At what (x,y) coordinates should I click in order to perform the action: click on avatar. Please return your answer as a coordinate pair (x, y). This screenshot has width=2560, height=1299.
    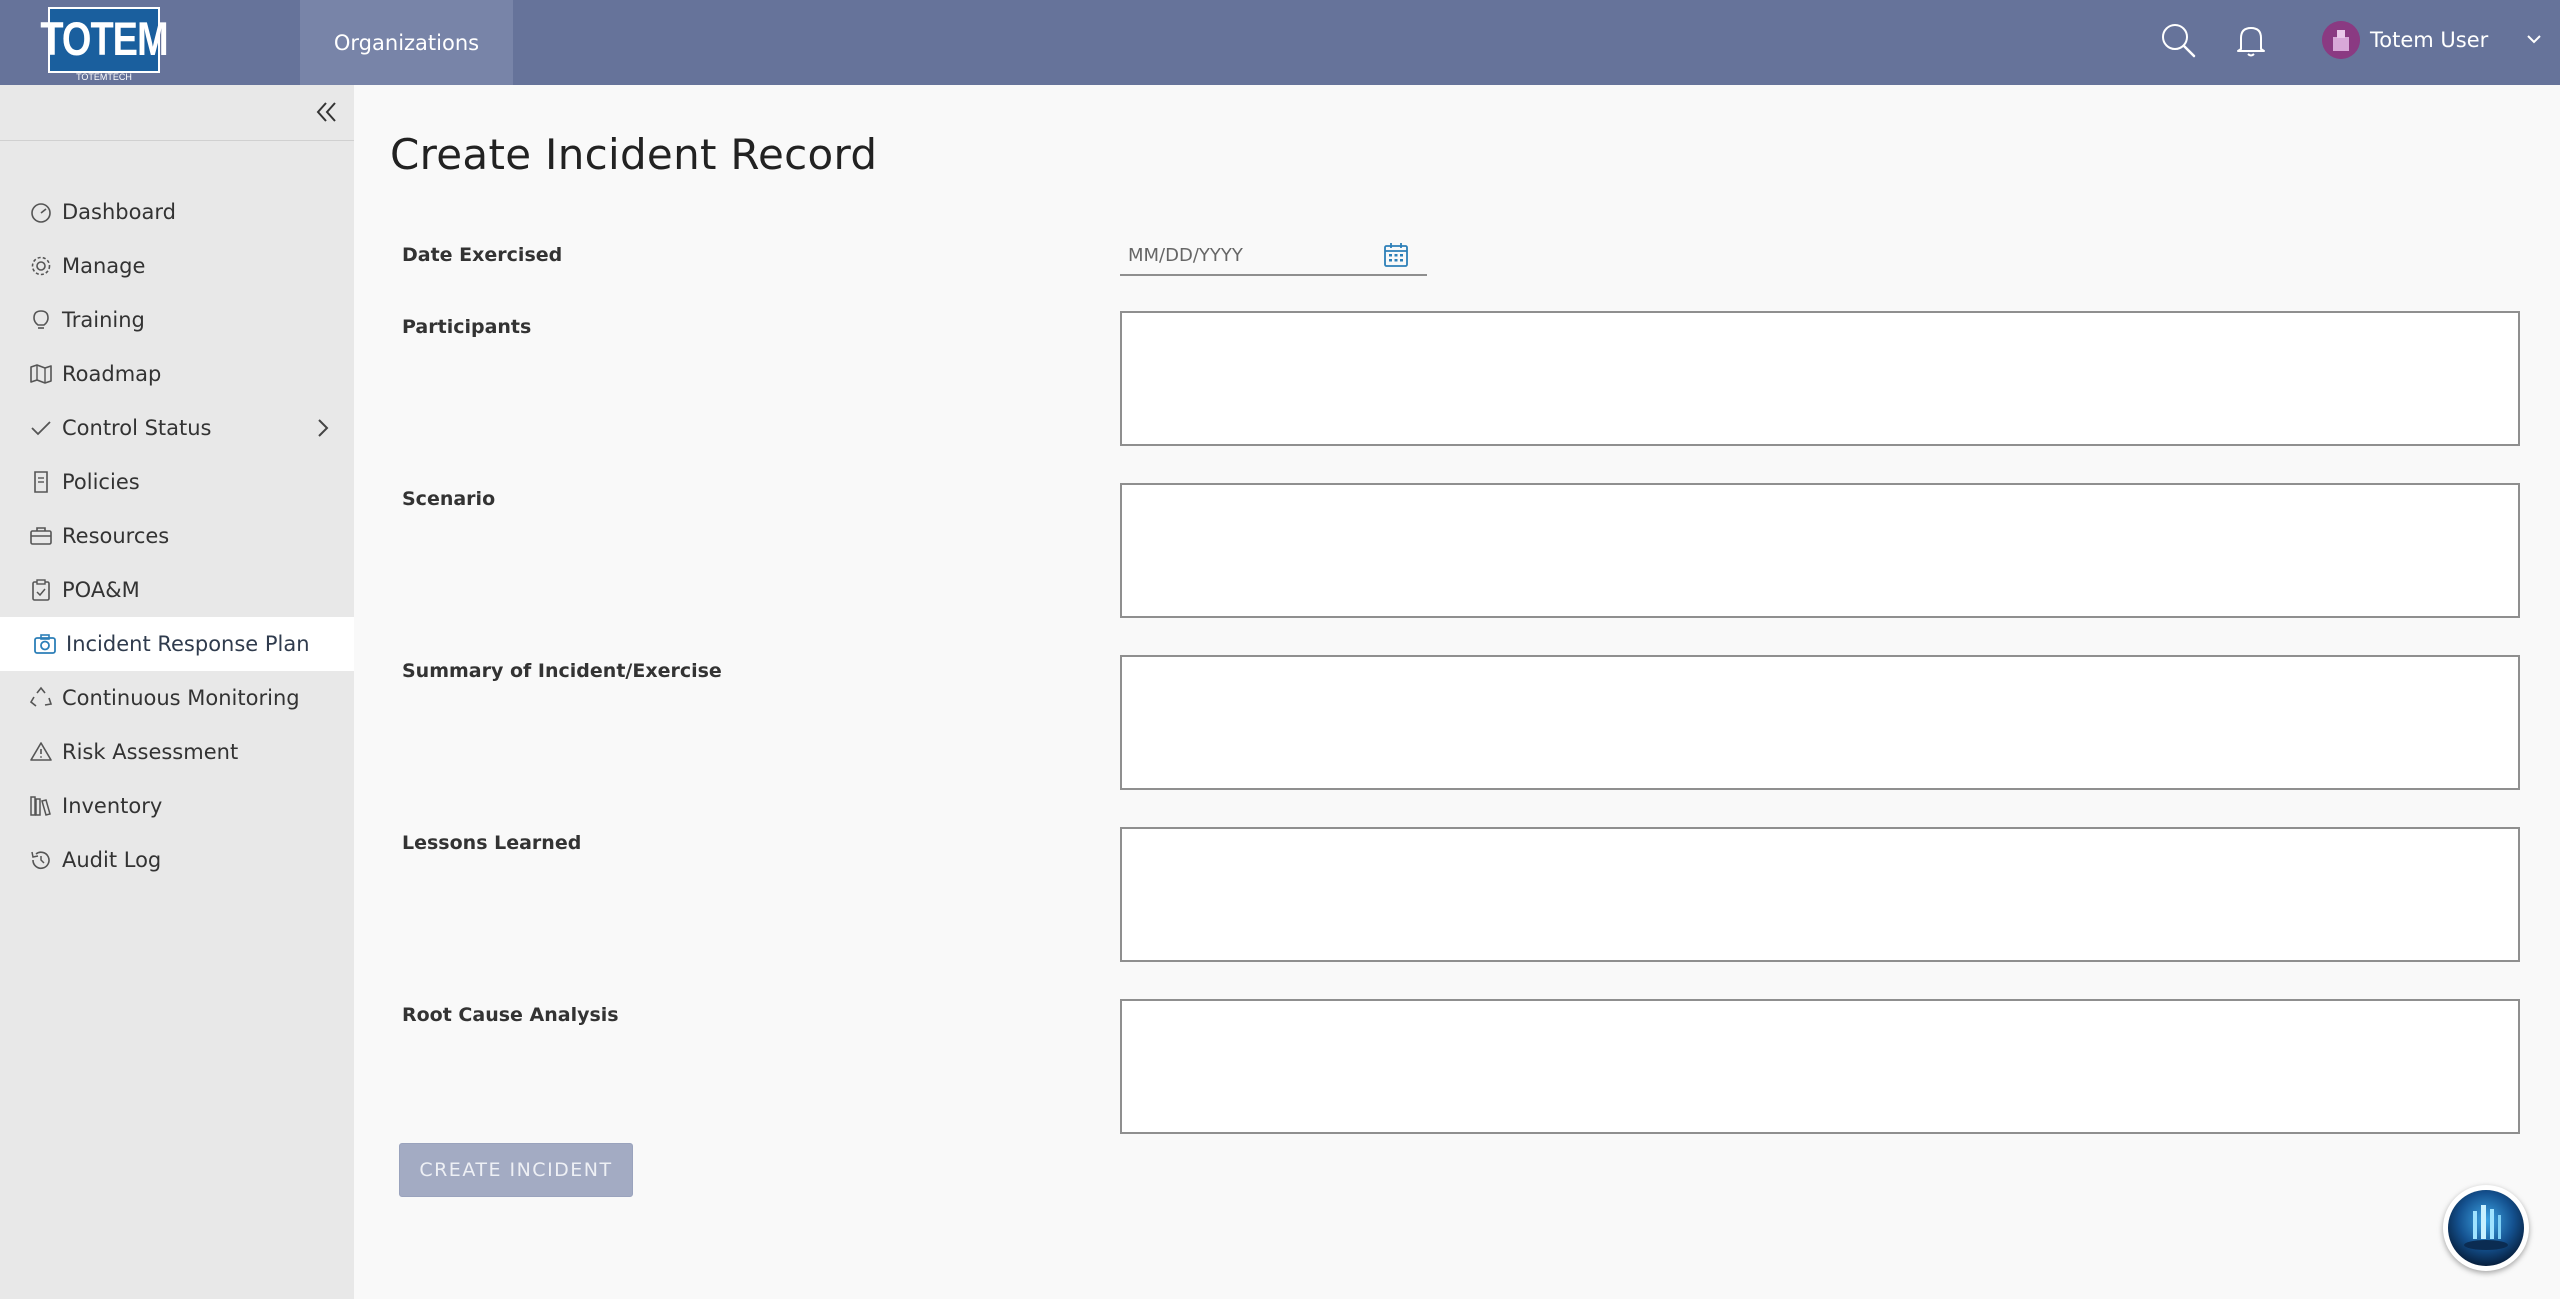
    Looking at the image, I should click on (2341, 40).